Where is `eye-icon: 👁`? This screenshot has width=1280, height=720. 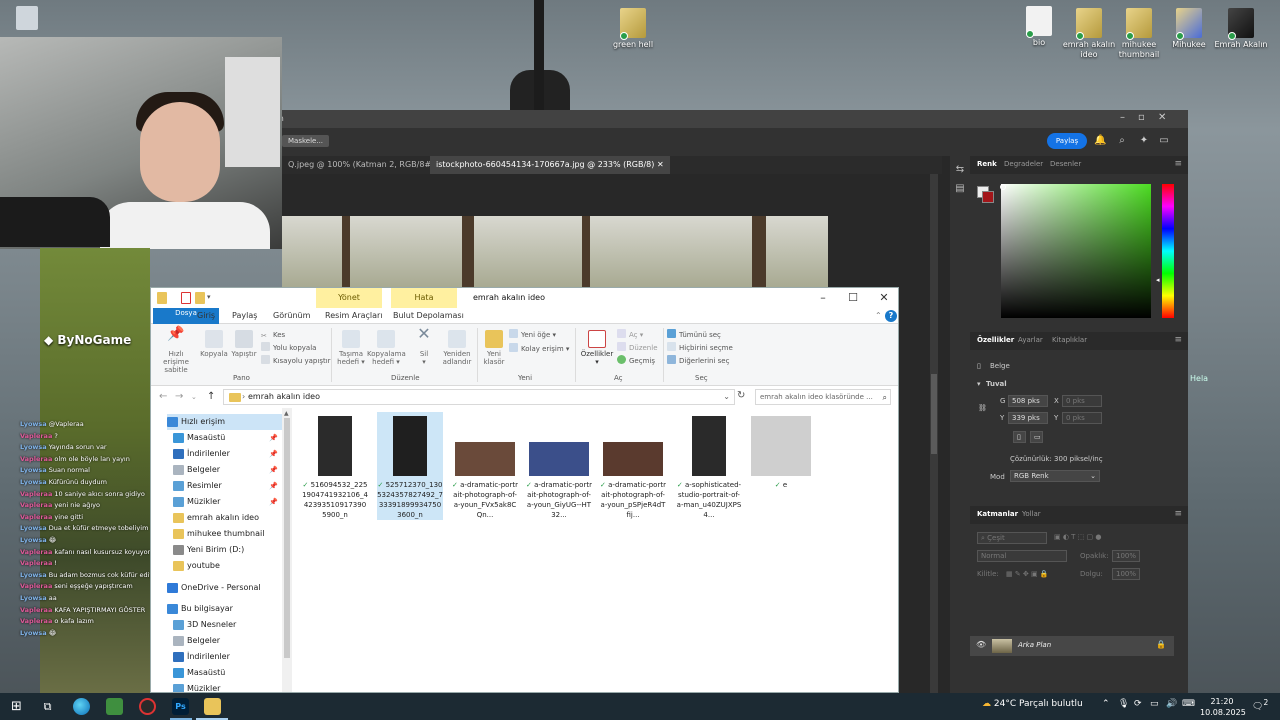 eye-icon: 👁 is located at coordinates (981, 644).